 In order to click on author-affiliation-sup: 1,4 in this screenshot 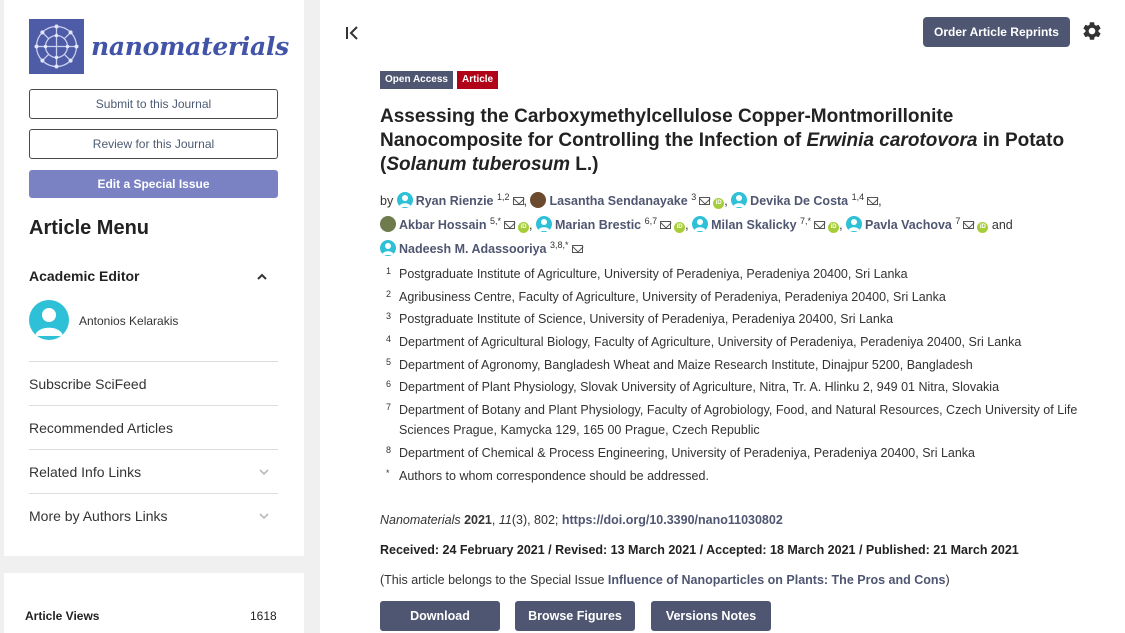, I will do `click(858, 197)`.